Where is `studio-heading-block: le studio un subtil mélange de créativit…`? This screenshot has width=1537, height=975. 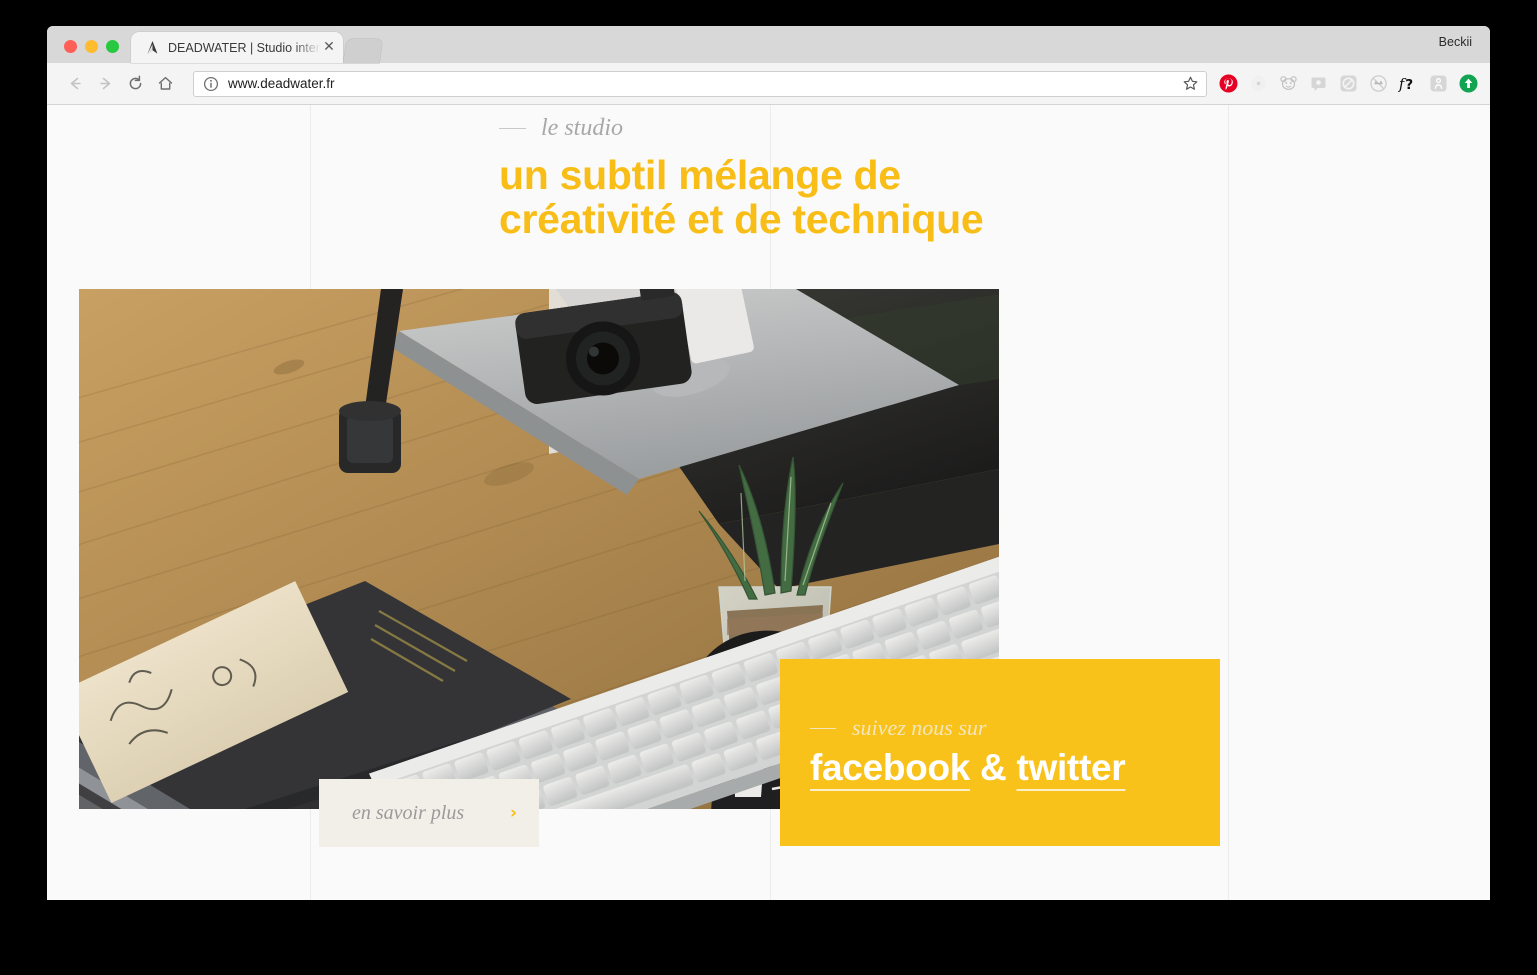 studio-heading-block: le studio un subtil mélange de créativit… is located at coordinates (741, 179).